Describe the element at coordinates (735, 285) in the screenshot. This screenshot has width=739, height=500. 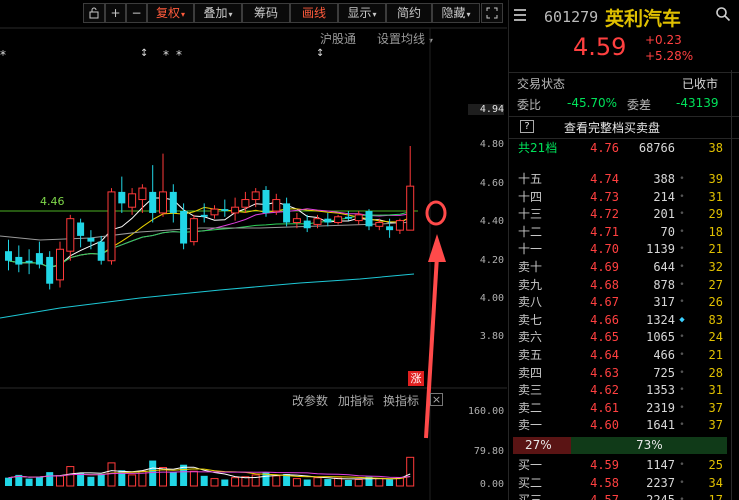
I see `side-tab-strip` at that location.